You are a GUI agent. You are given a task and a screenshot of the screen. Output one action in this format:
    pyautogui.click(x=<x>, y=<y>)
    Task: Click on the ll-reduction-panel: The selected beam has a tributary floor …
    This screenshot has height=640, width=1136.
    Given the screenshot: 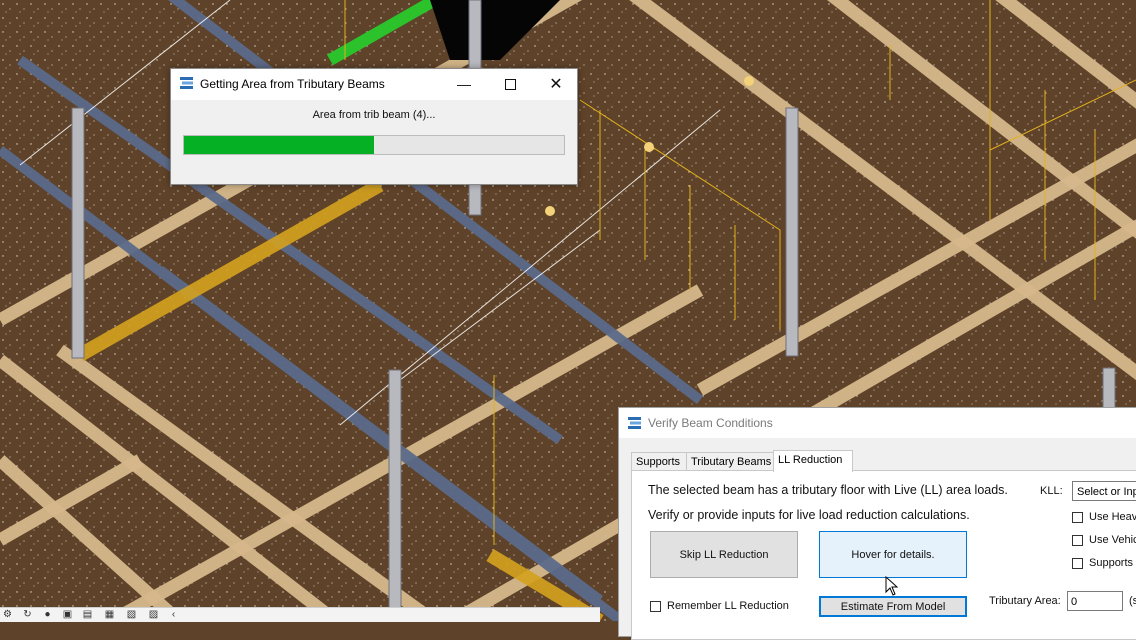 What is the action you would take?
    pyautogui.click(x=883, y=555)
    